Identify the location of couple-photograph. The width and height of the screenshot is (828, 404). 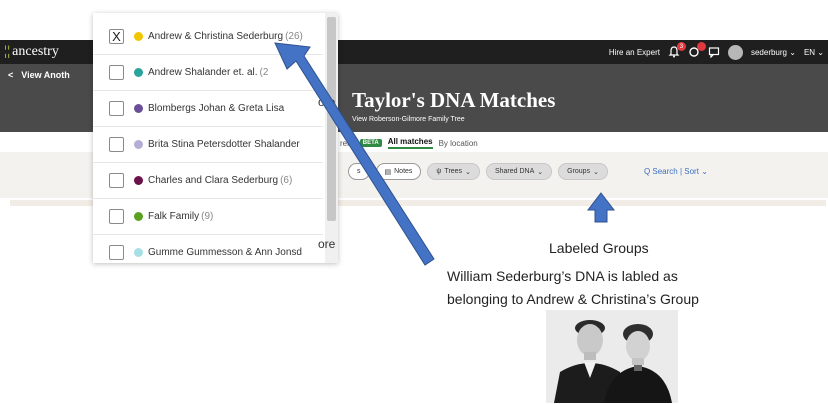
(612, 356).